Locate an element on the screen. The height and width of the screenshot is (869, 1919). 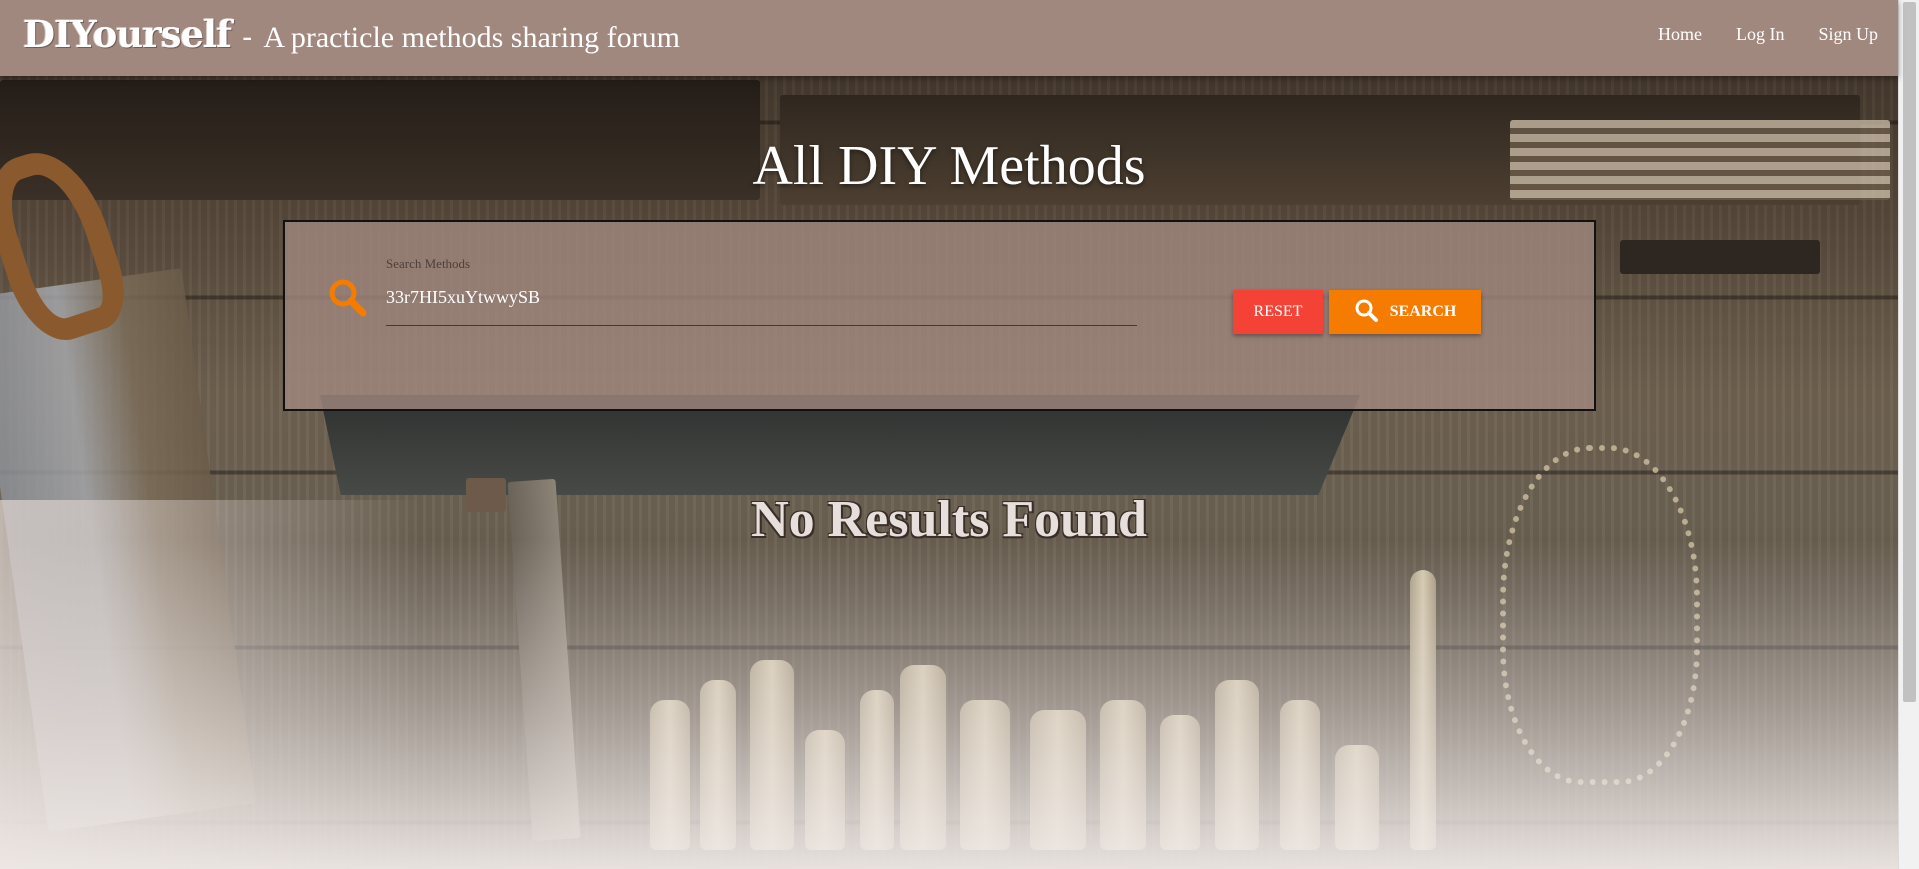
search-input is located at coordinates (761, 304).